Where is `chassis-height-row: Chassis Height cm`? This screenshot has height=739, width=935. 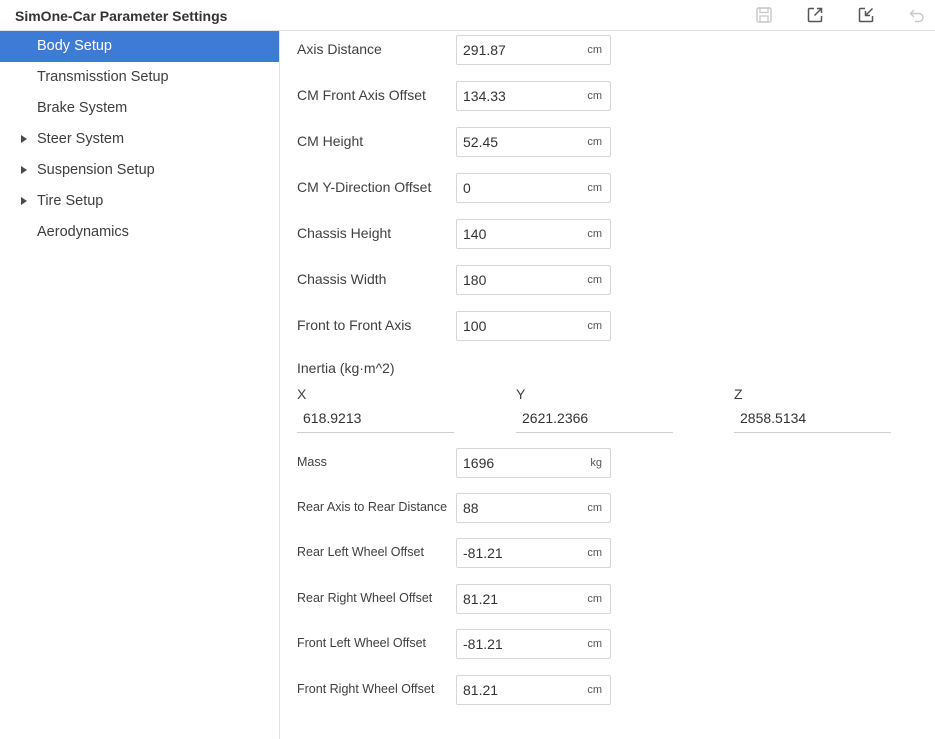 chassis-height-row: Chassis Height cm is located at coordinates (607, 234).